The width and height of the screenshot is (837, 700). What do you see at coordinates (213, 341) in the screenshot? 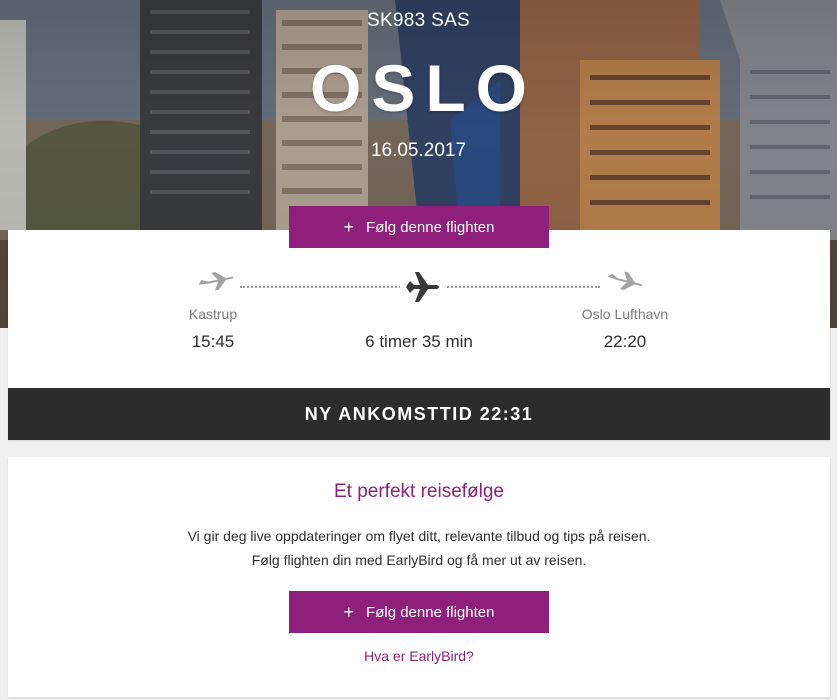
I see `departure-time: 15:45` at bounding box center [213, 341].